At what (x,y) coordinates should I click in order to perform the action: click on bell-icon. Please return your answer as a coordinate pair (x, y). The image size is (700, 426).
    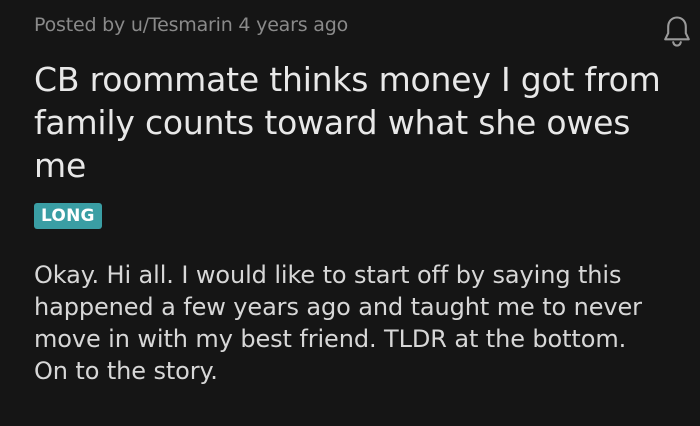
    Looking at the image, I should click on (677, 31).